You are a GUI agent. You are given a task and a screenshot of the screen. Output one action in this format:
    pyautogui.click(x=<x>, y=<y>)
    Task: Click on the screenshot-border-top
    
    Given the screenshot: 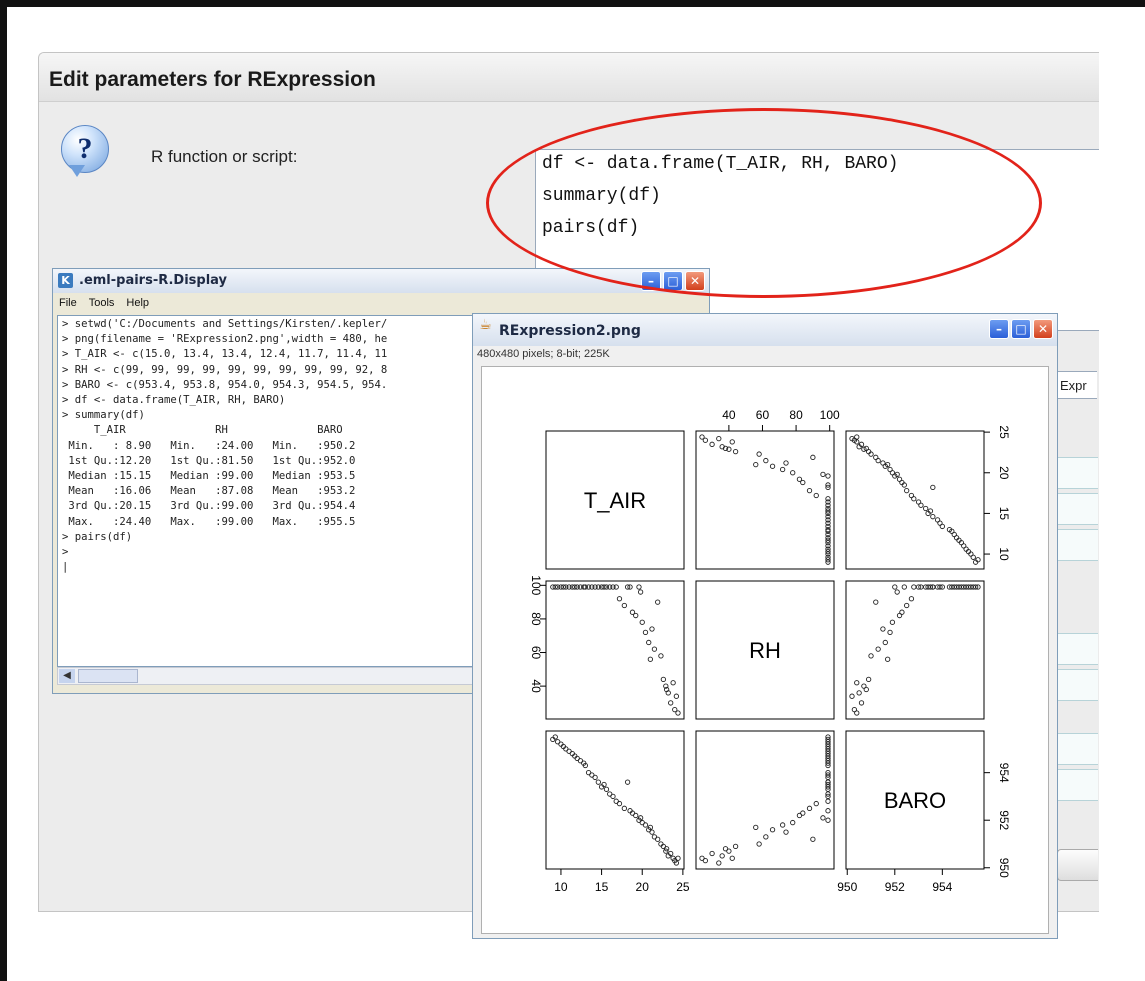 What is the action you would take?
    pyautogui.click(x=572, y=3)
    